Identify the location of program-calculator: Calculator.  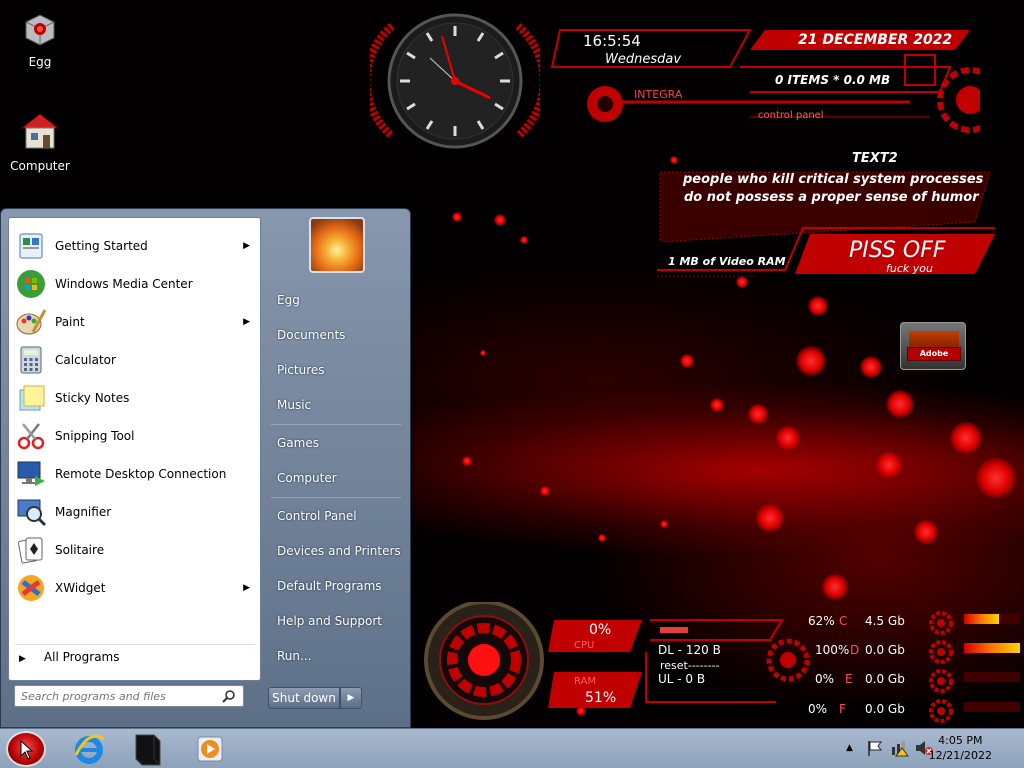
(134, 360).